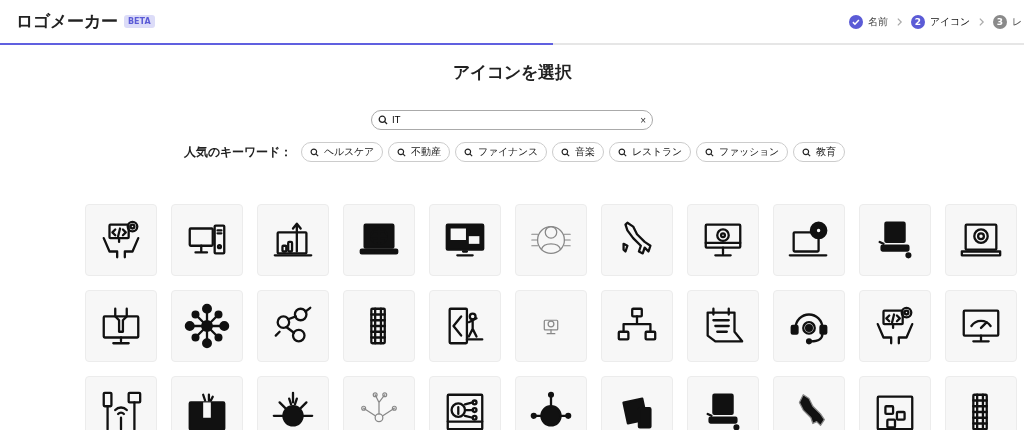  What do you see at coordinates (649, 152) in the screenshot?
I see `keyword-chip: レストラン` at bounding box center [649, 152].